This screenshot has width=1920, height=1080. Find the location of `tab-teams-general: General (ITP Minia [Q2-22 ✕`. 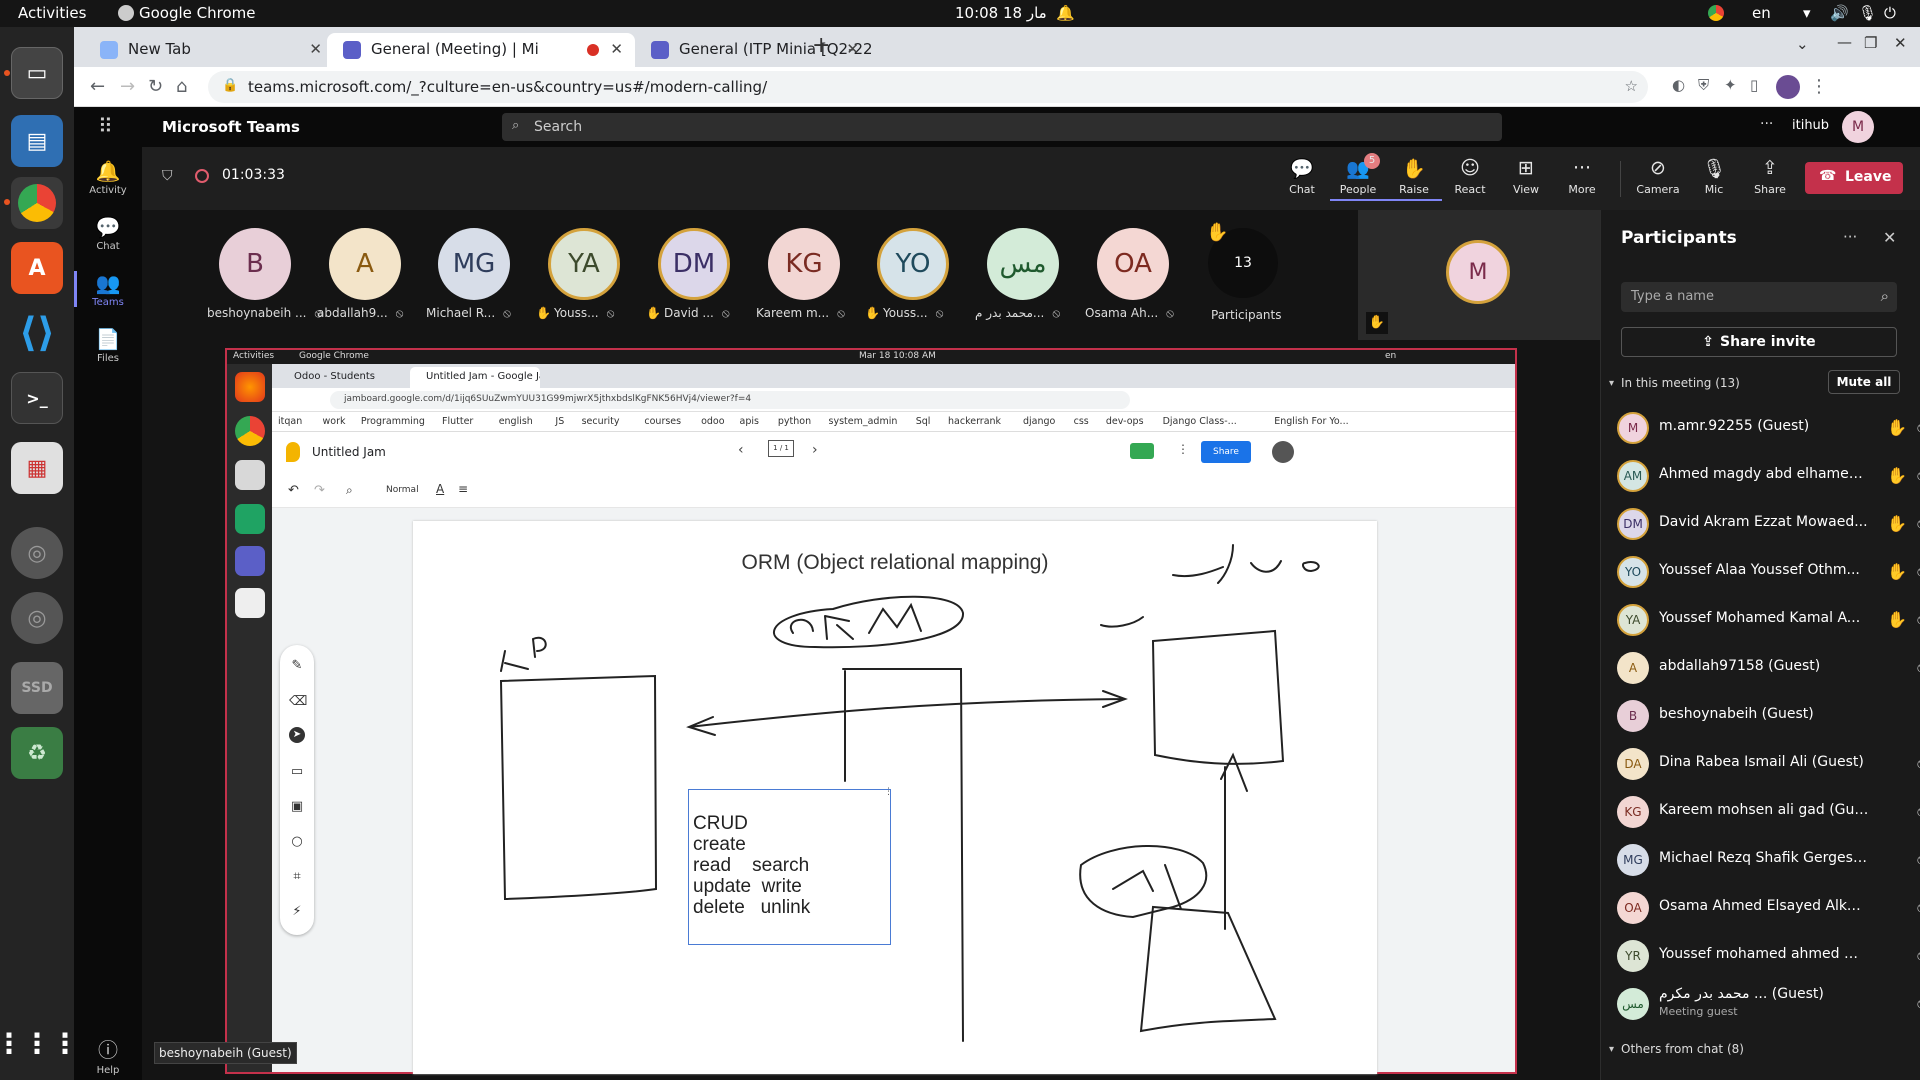

tab-teams-general: General (ITP Minia [Q2-22 ✕ is located at coordinates (753, 50).